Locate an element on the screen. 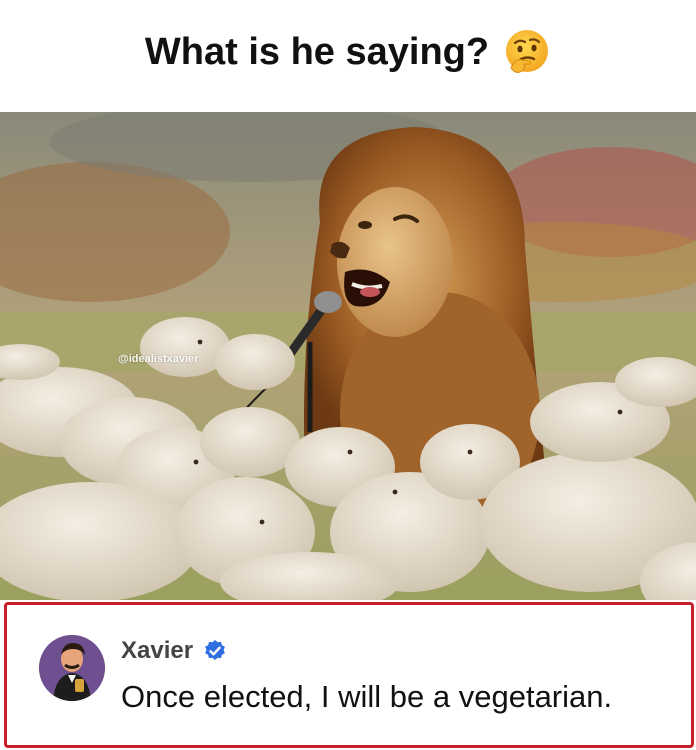  header: What is he saying? is located at coordinates (348, 56).